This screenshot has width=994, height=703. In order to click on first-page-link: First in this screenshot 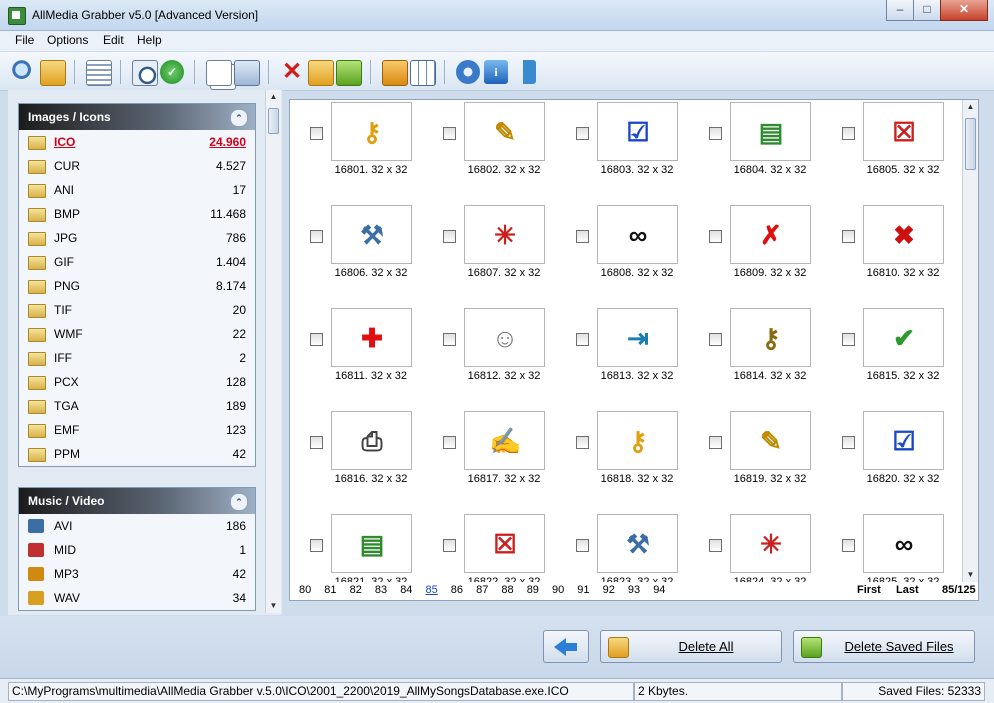, I will do `click(869, 590)`.